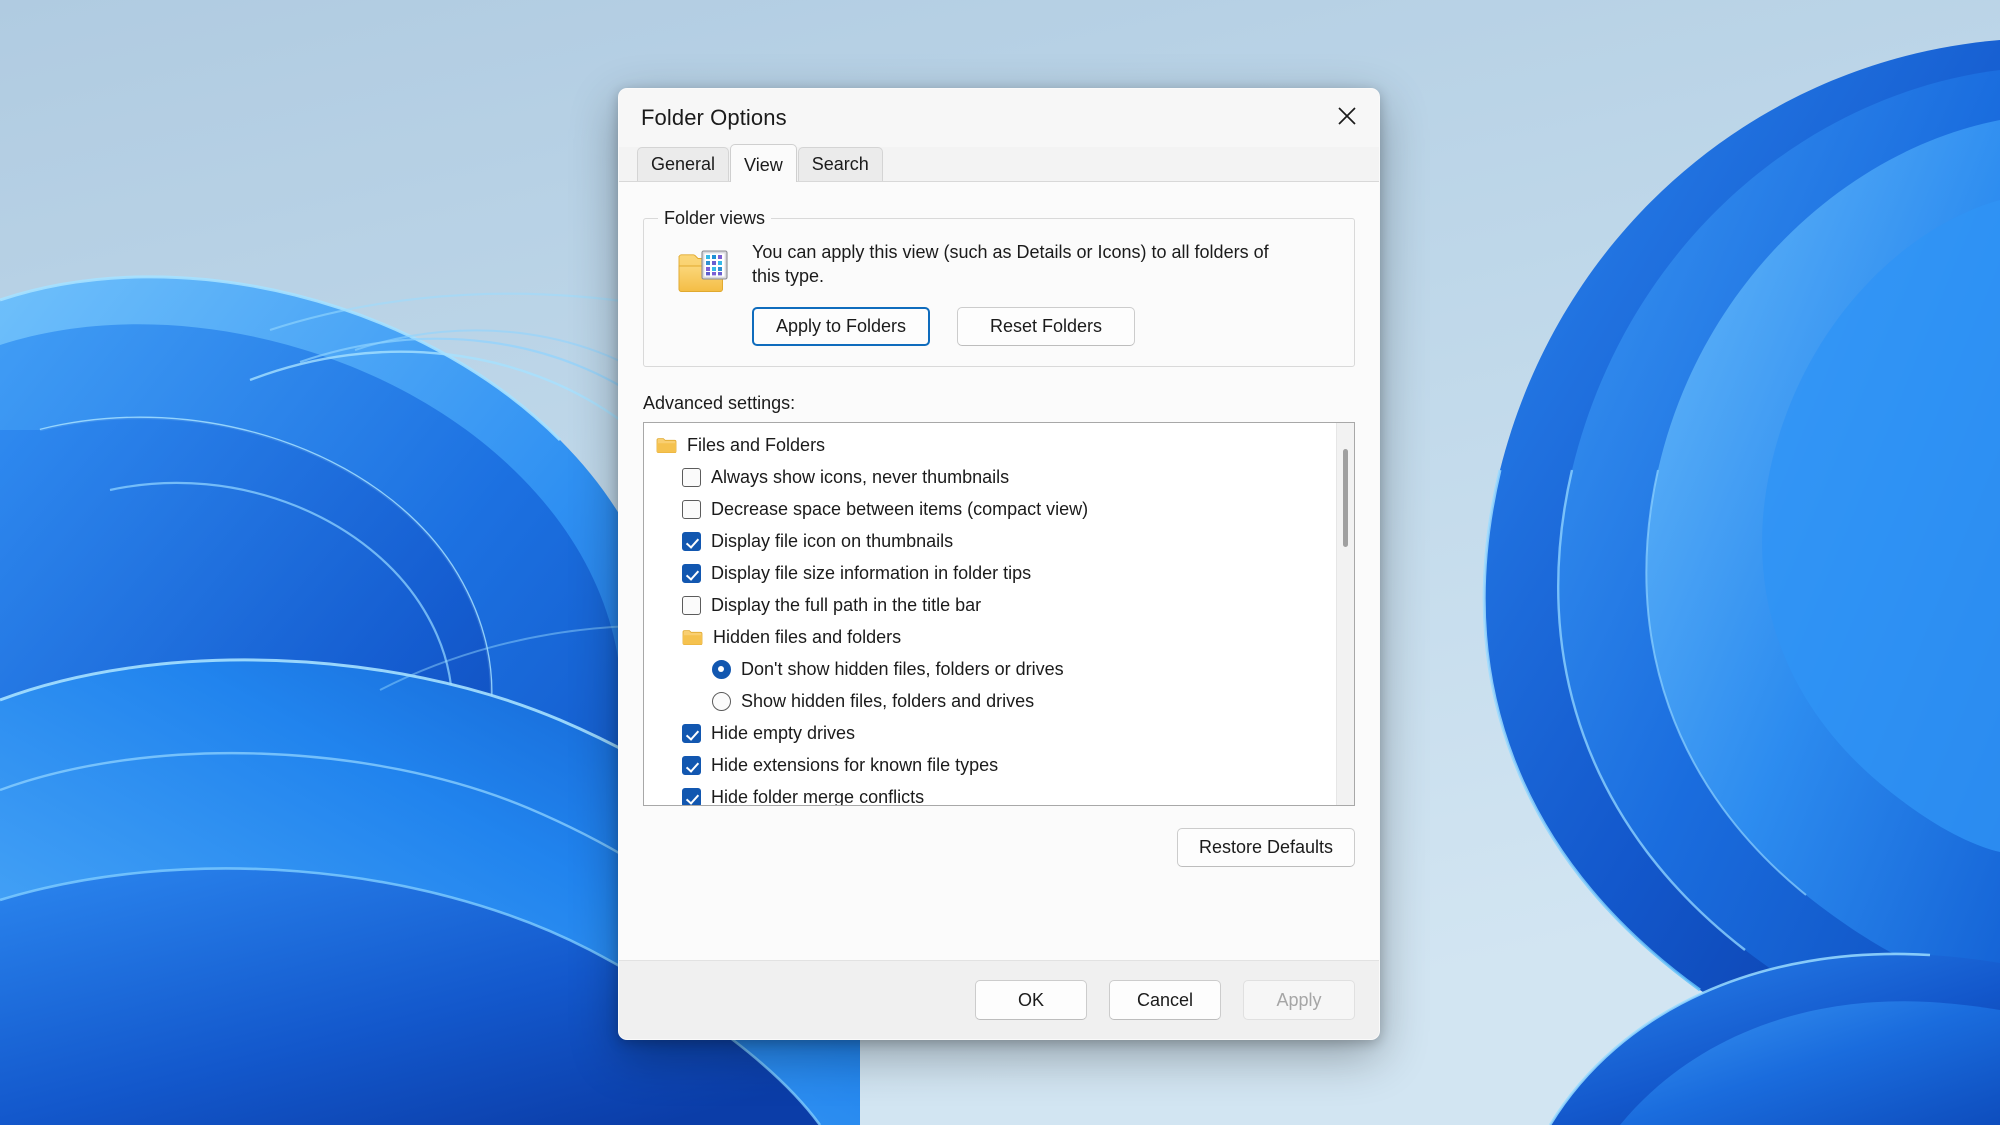 The height and width of the screenshot is (1125, 2000). I want to click on advanced-option-label: Hide extensions for known file types, so click(855, 765).